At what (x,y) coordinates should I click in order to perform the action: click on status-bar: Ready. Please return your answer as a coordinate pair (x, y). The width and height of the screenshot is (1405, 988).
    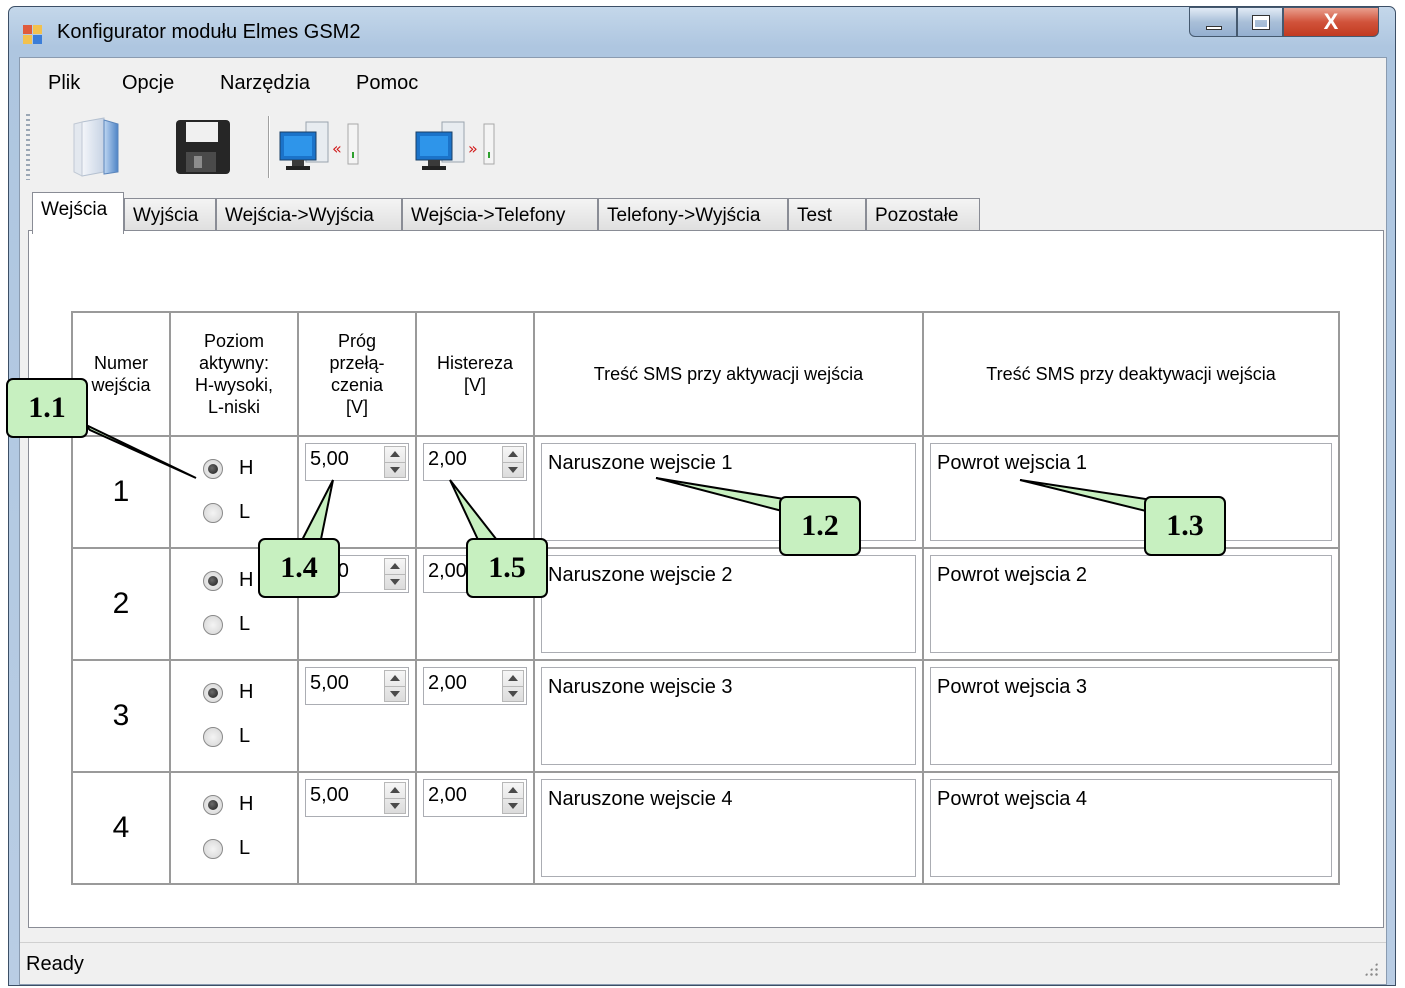
    Looking at the image, I should click on (703, 963).